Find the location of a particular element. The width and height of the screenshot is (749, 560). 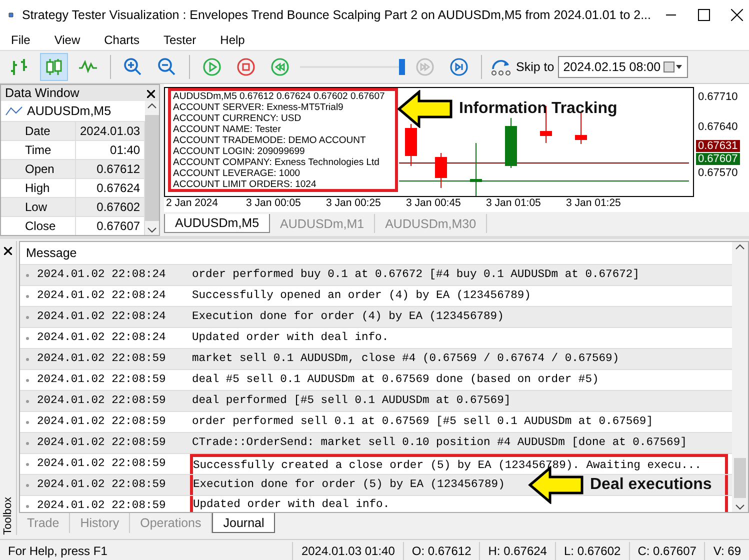

status-text: L: 0.67602 is located at coordinates (591, 551).